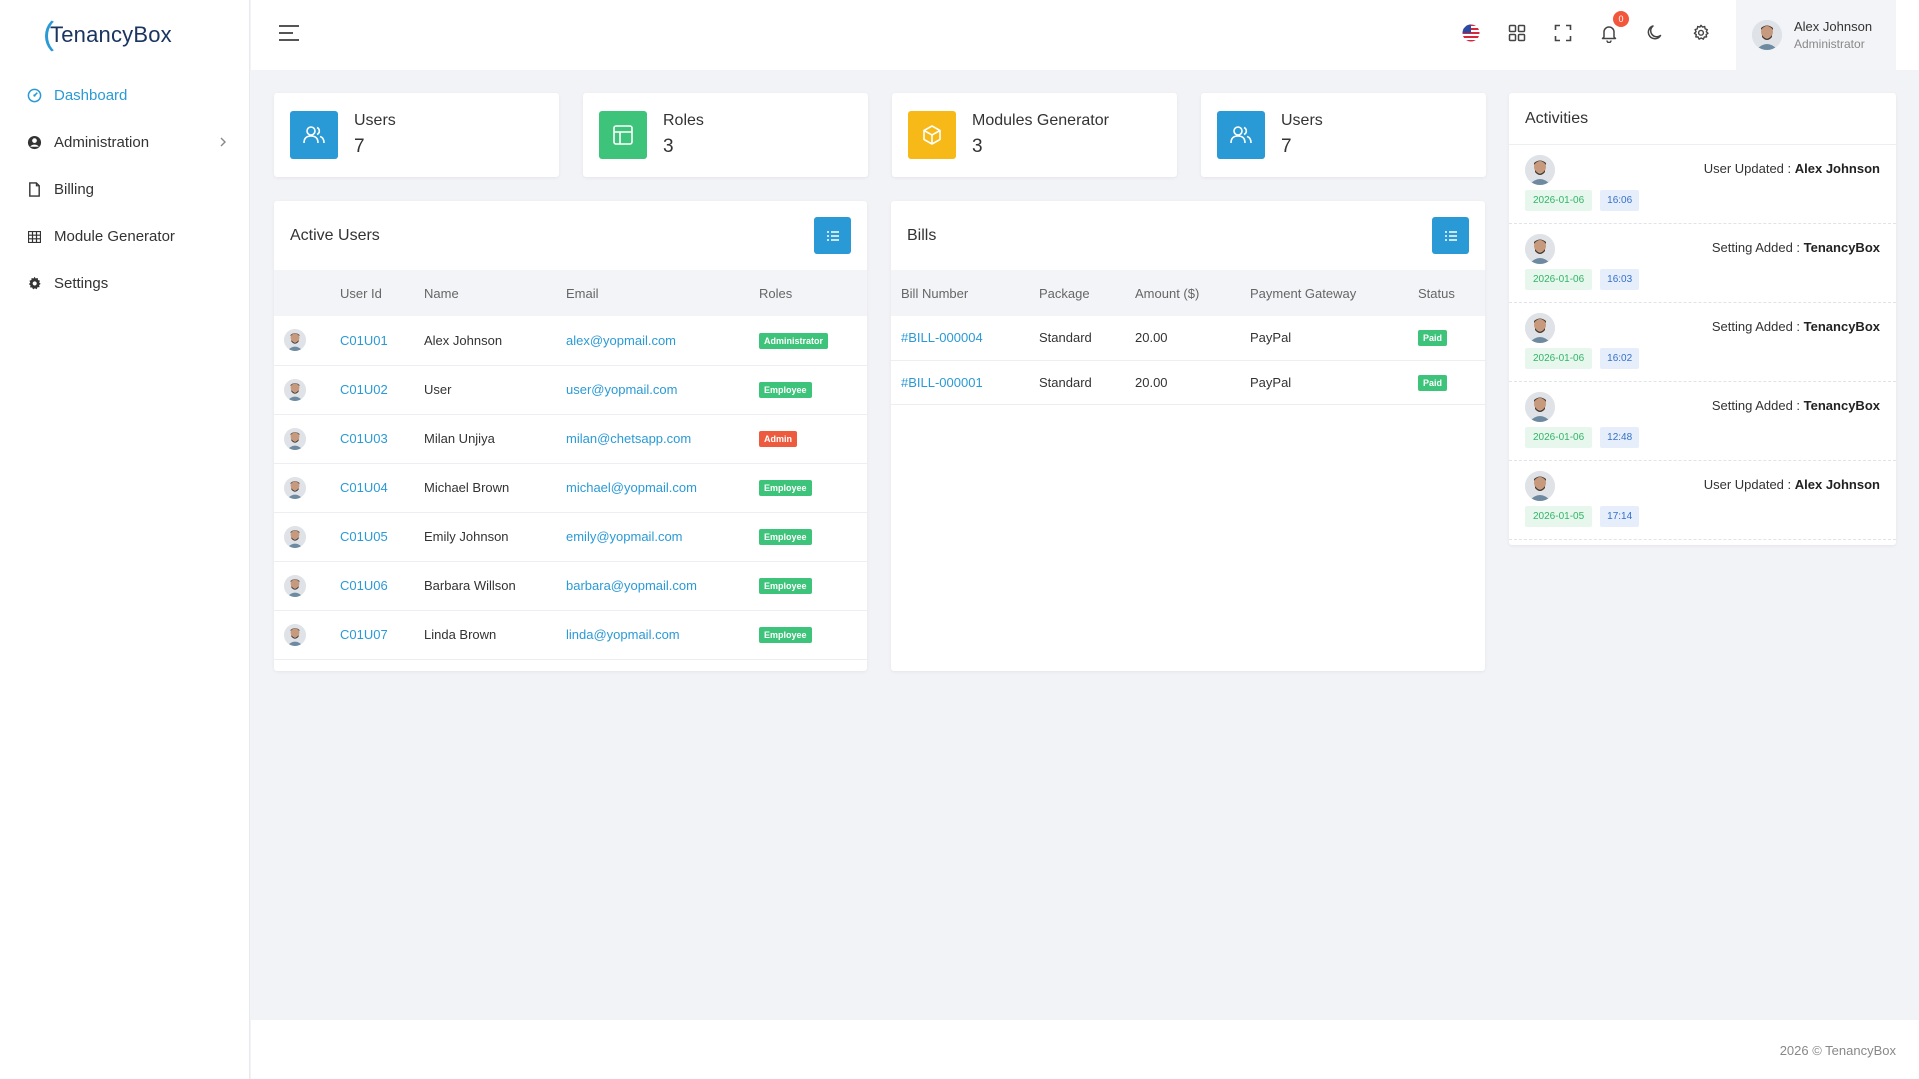 The height and width of the screenshot is (1079, 1919). What do you see at coordinates (977, 146) in the screenshot?
I see `stat-value: 3` at bounding box center [977, 146].